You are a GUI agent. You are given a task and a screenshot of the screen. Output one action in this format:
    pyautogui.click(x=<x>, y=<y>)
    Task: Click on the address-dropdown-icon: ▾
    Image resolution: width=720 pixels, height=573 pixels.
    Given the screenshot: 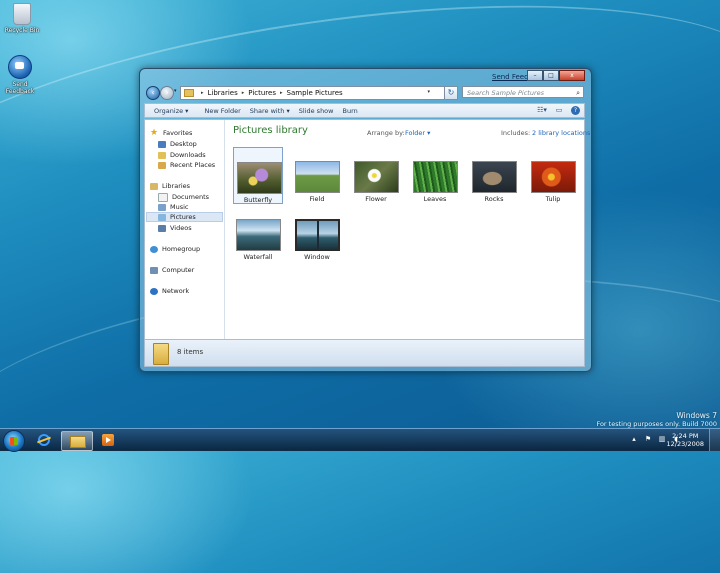 What is the action you would take?
    pyautogui.click(x=428, y=92)
    